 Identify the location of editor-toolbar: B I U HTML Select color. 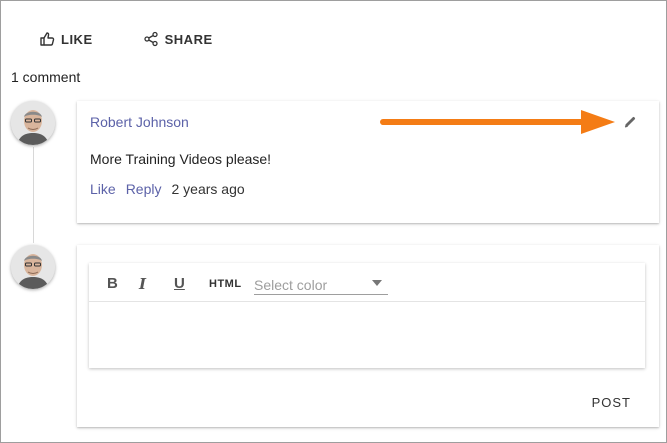
(367, 282).